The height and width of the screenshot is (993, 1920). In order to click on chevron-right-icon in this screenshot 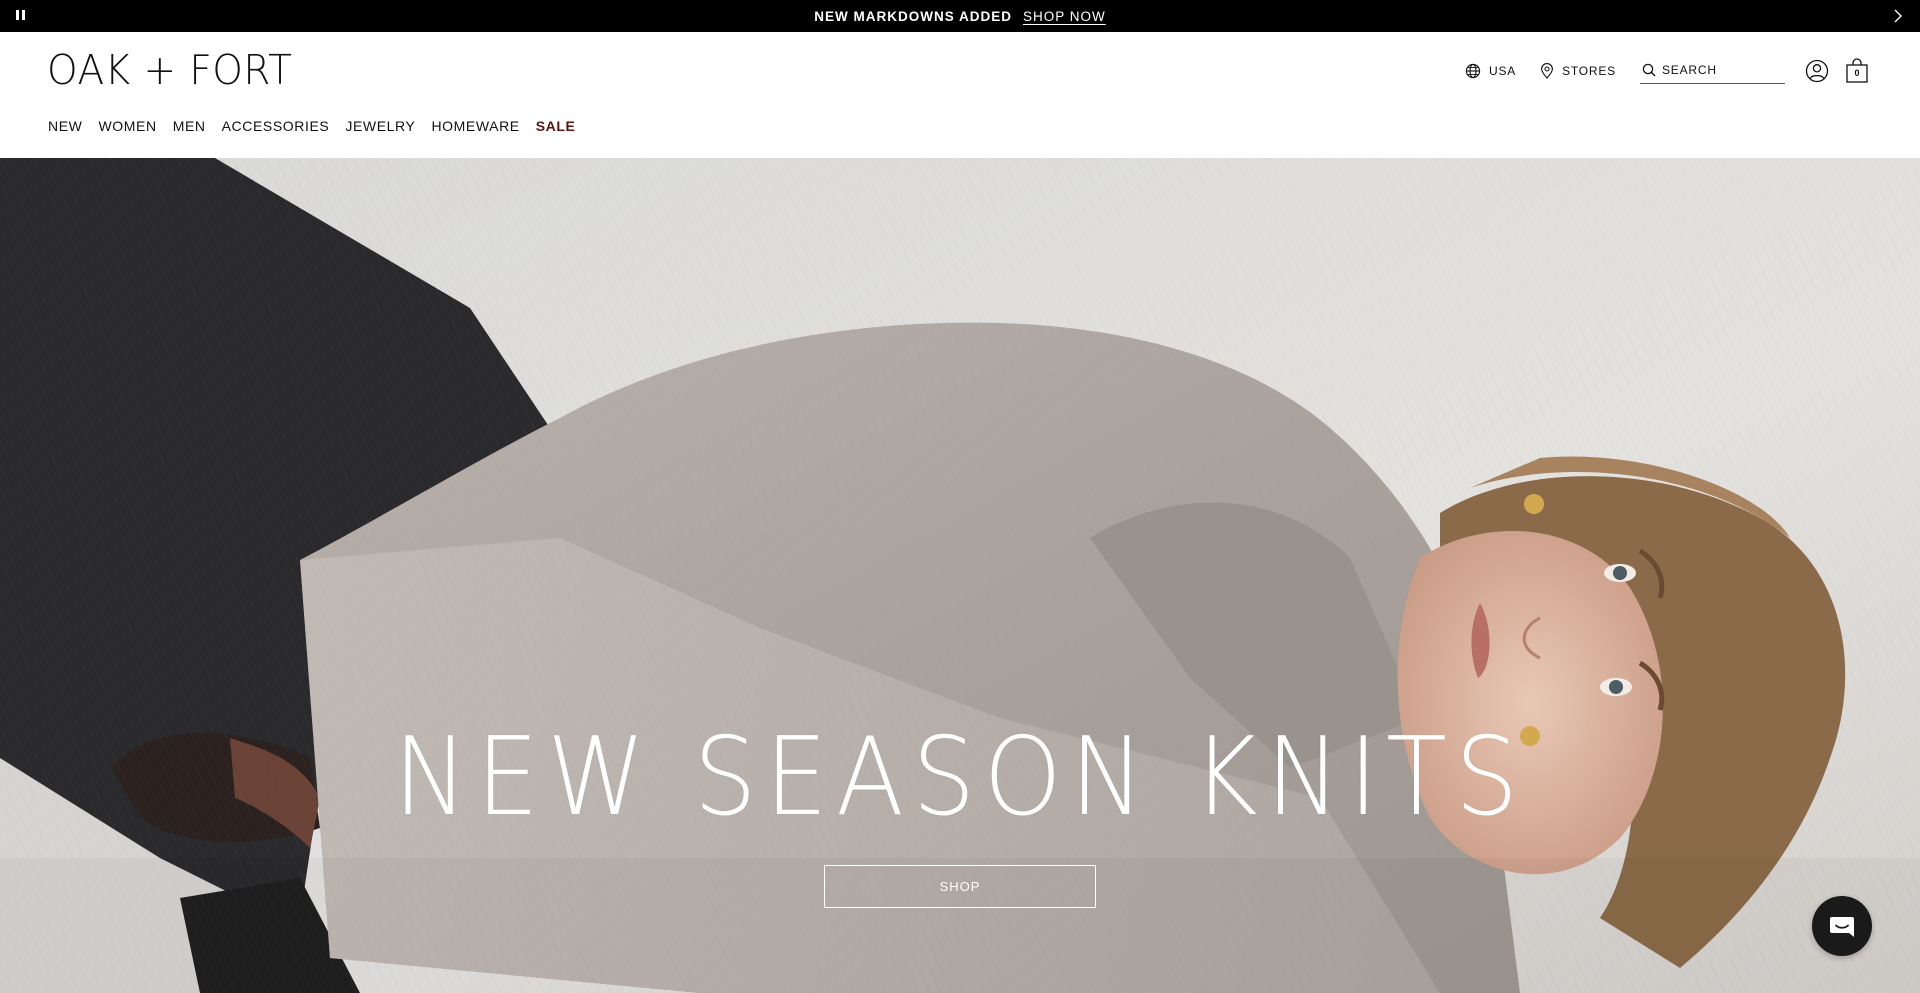, I will do `click(1898, 16)`.